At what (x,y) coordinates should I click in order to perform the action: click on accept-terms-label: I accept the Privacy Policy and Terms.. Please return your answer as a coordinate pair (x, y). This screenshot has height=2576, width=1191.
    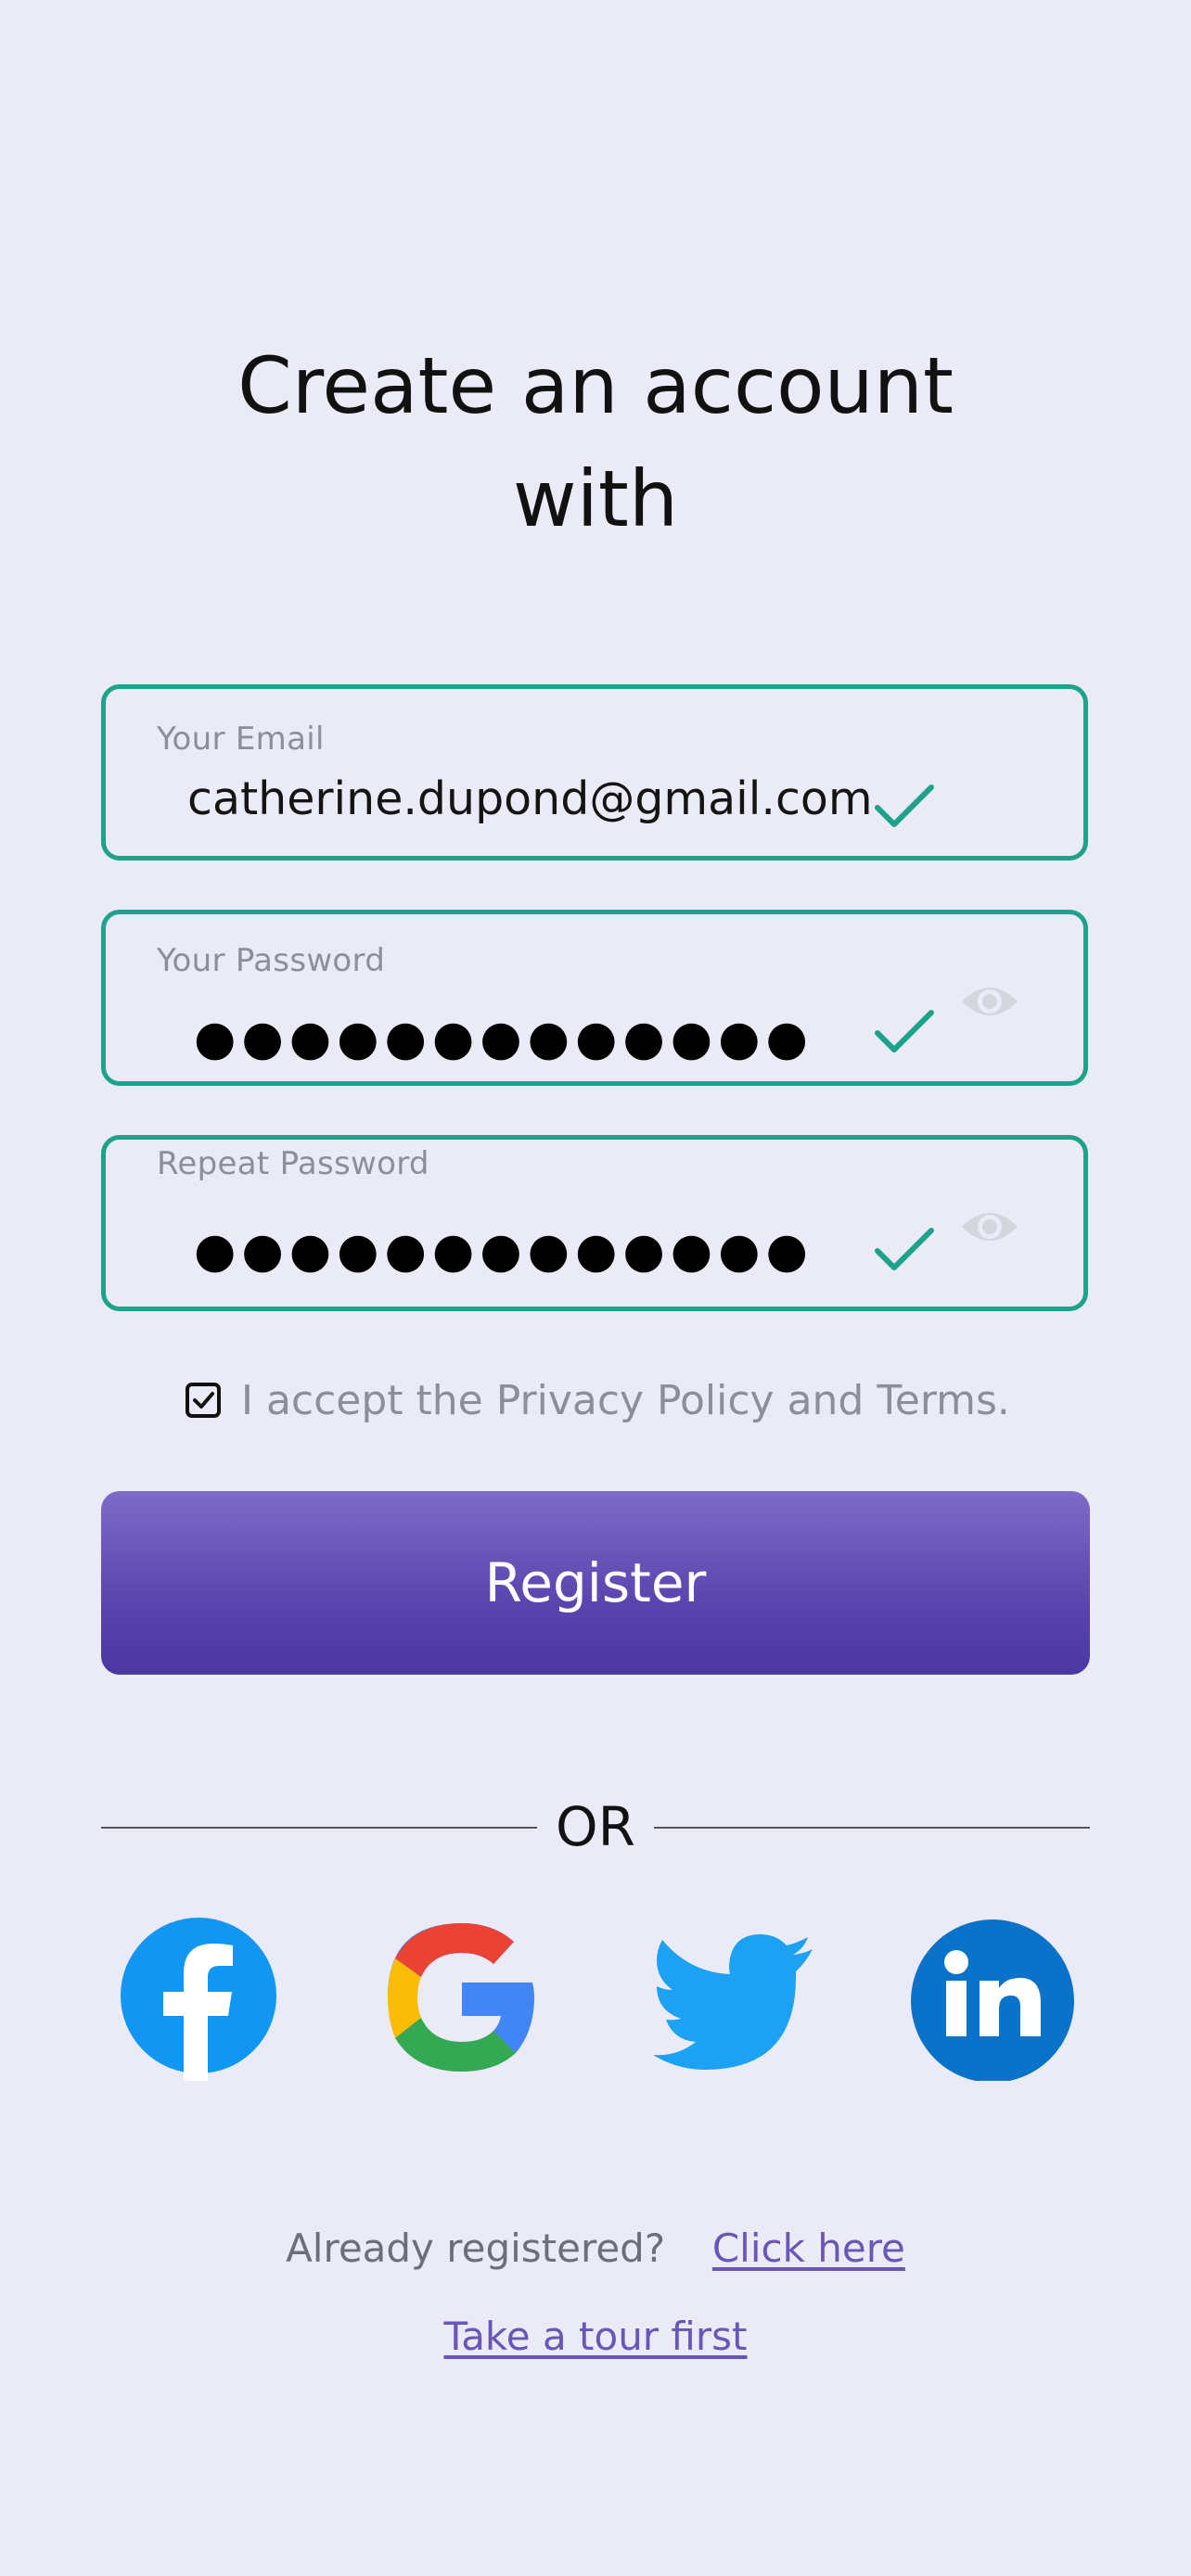
    Looking at the image, I should click on (625, 1400).